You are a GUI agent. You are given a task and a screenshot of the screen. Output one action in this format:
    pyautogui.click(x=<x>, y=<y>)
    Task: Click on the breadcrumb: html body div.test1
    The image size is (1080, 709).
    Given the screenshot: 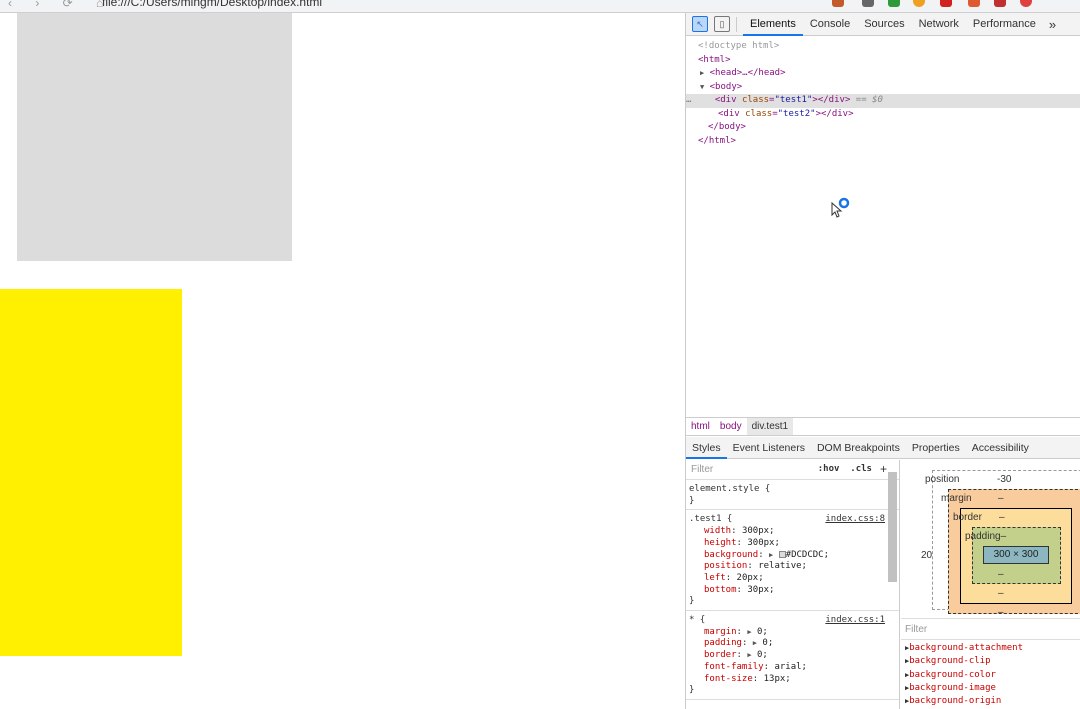 What is the action you would take?
    pyautogui.click(x=883, y=426)
    